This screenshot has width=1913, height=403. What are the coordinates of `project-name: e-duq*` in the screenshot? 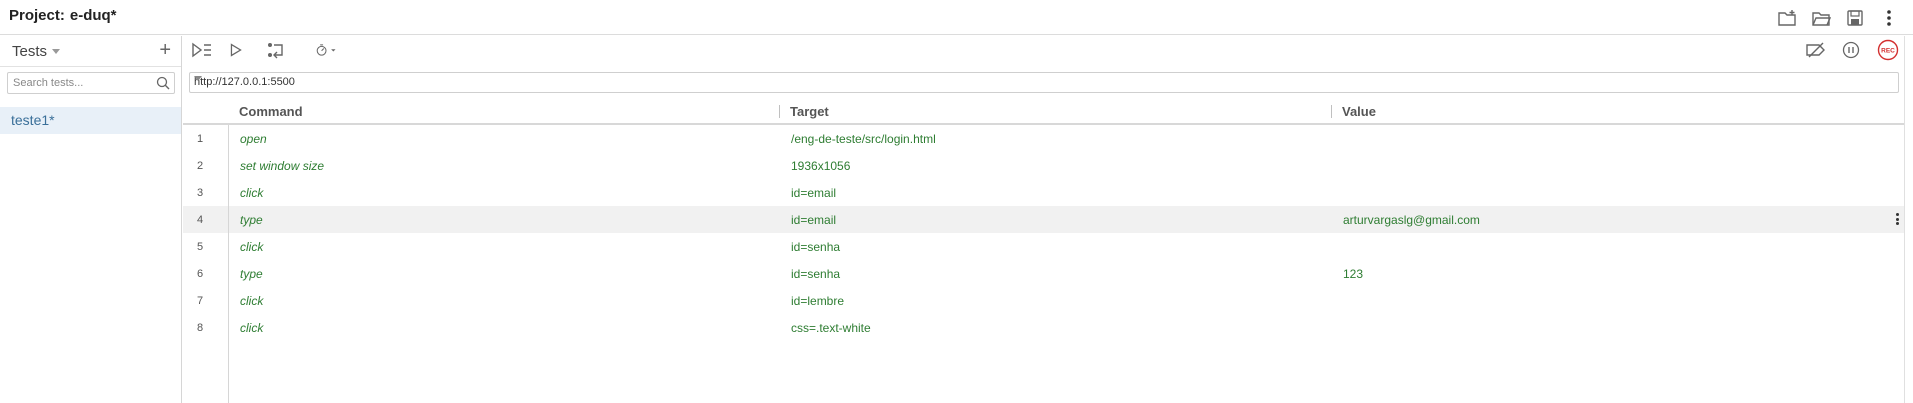 It's located at (93, 15).